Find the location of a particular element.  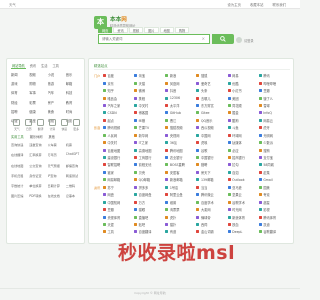

site-link: 百度翻译 is located at coordinates (149, 231).